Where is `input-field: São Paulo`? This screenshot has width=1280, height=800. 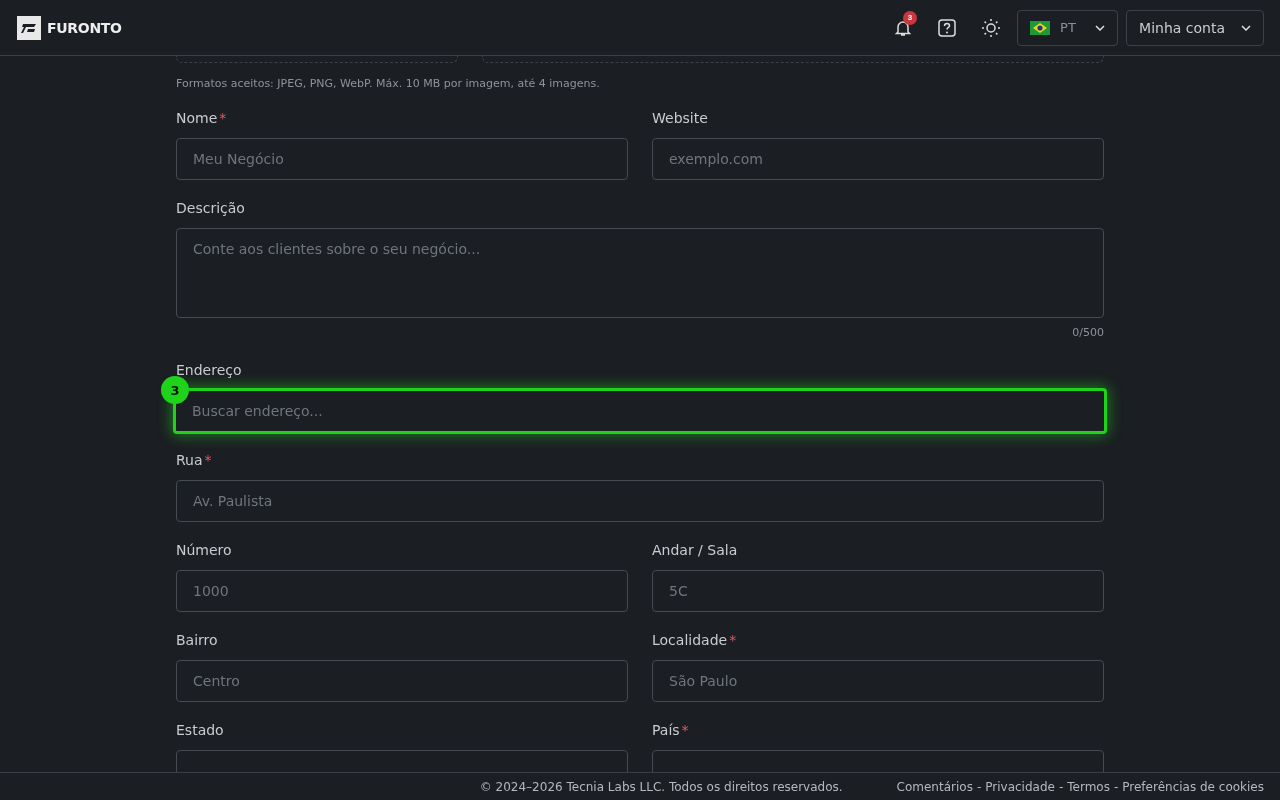
input-field: São Paulo is located at coordinates (878, 681).